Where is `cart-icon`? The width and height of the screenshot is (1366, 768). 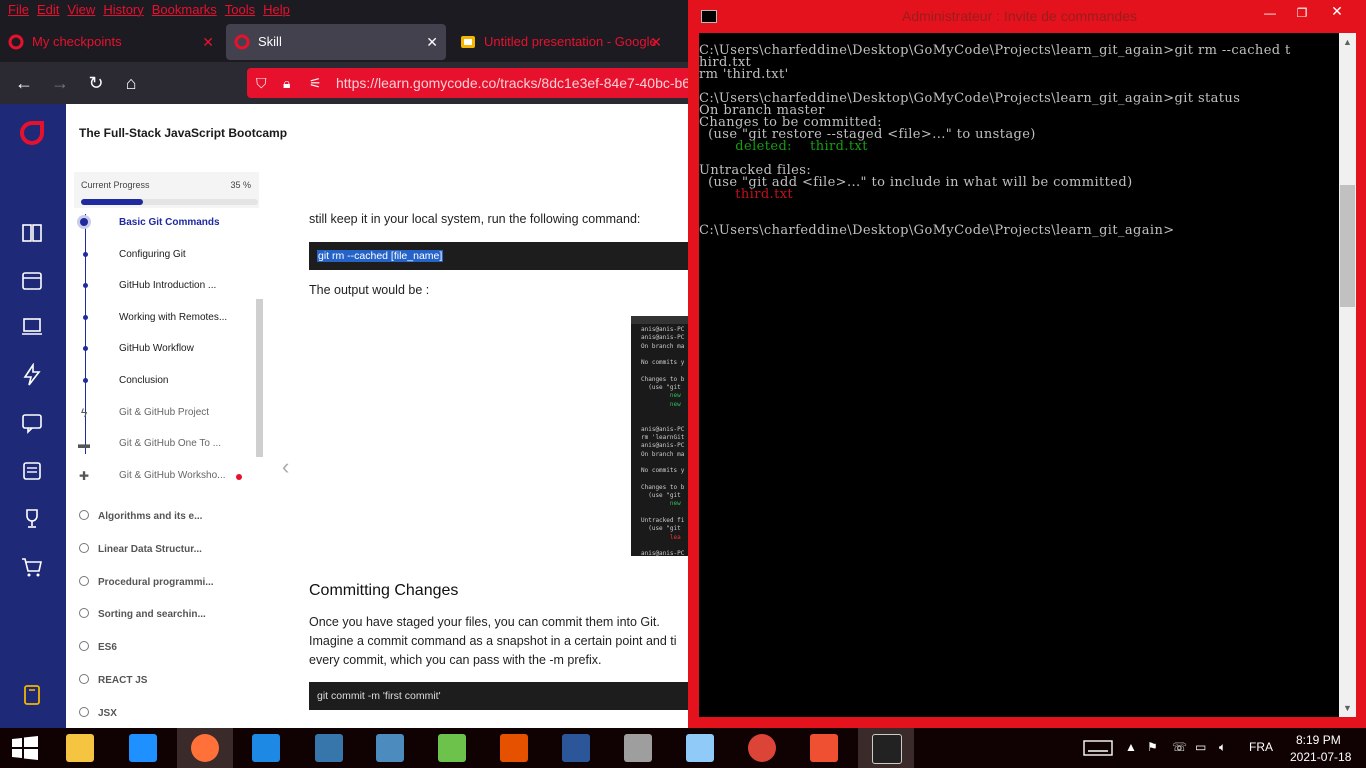
cart-icon is located at coordinates (32, 567).